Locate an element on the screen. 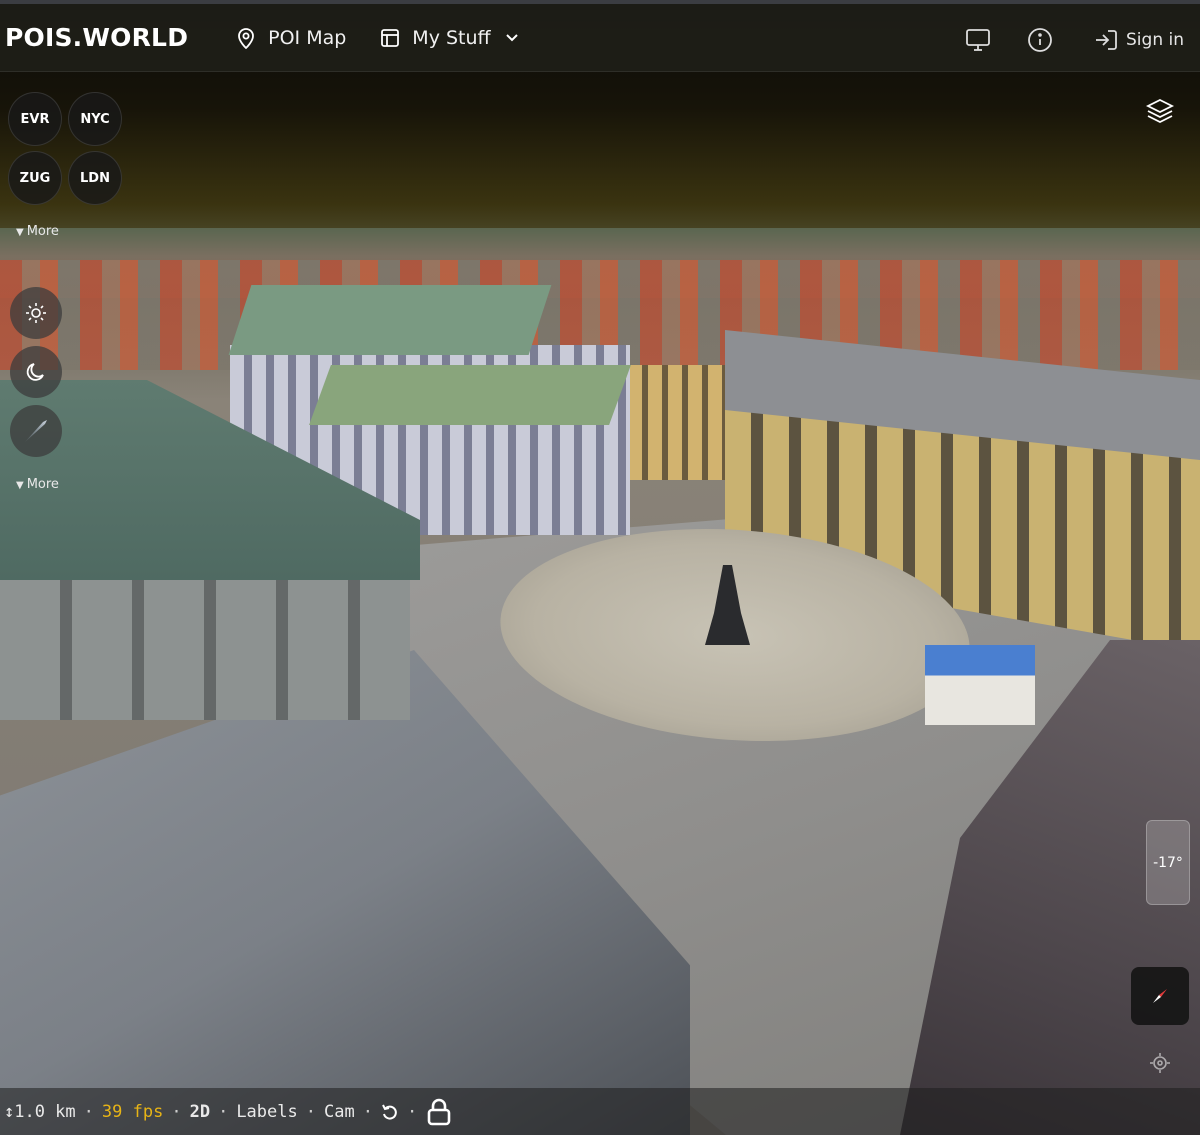 The height and width of the screenshot is (1135, 1200). city-button-ldn: LDN is located at coordinates (95, 178).